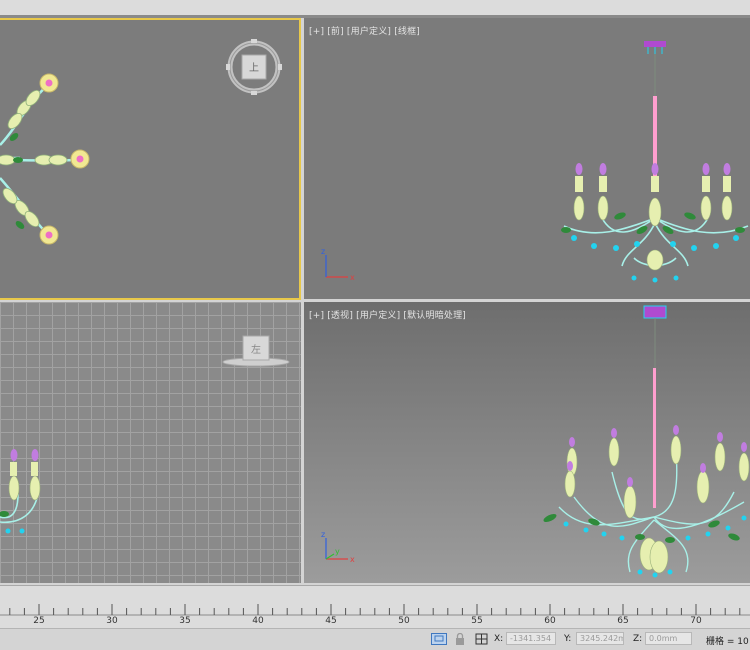 This screenshot has width=750, height=650. What do you see at coordinates (477, 621) in the screenshot?
I see `timeline-tick-label: 55` at bounding box center [477, 621].